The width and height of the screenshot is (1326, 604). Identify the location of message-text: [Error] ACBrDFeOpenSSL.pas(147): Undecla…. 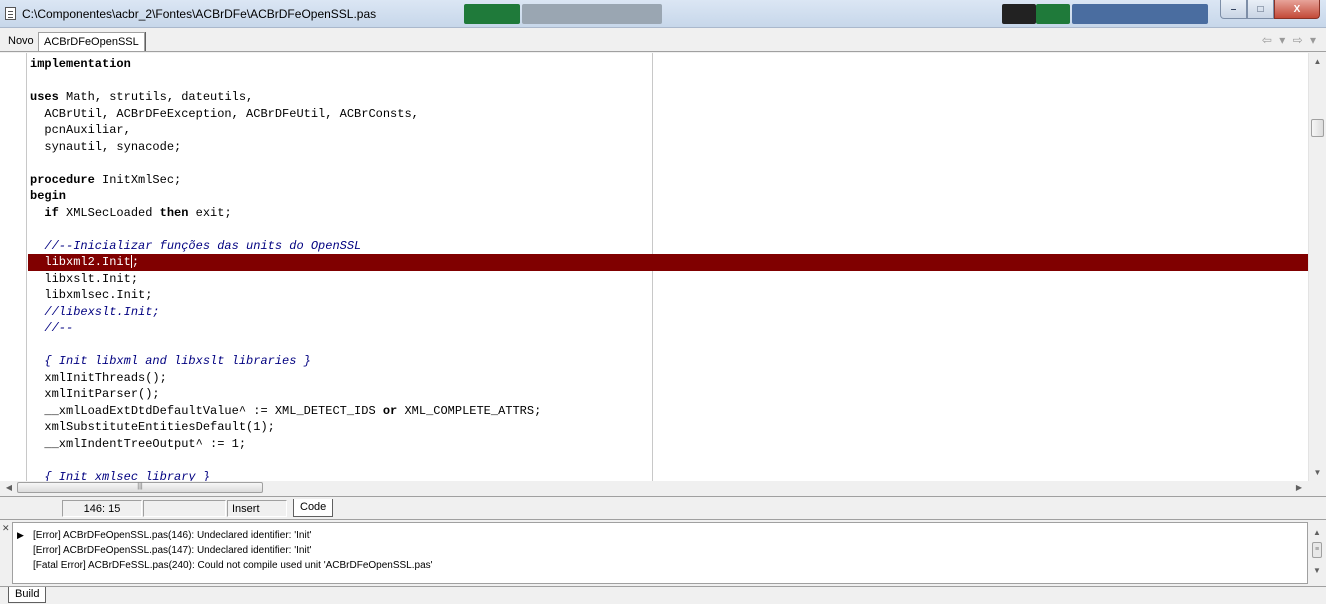
(172, 550).